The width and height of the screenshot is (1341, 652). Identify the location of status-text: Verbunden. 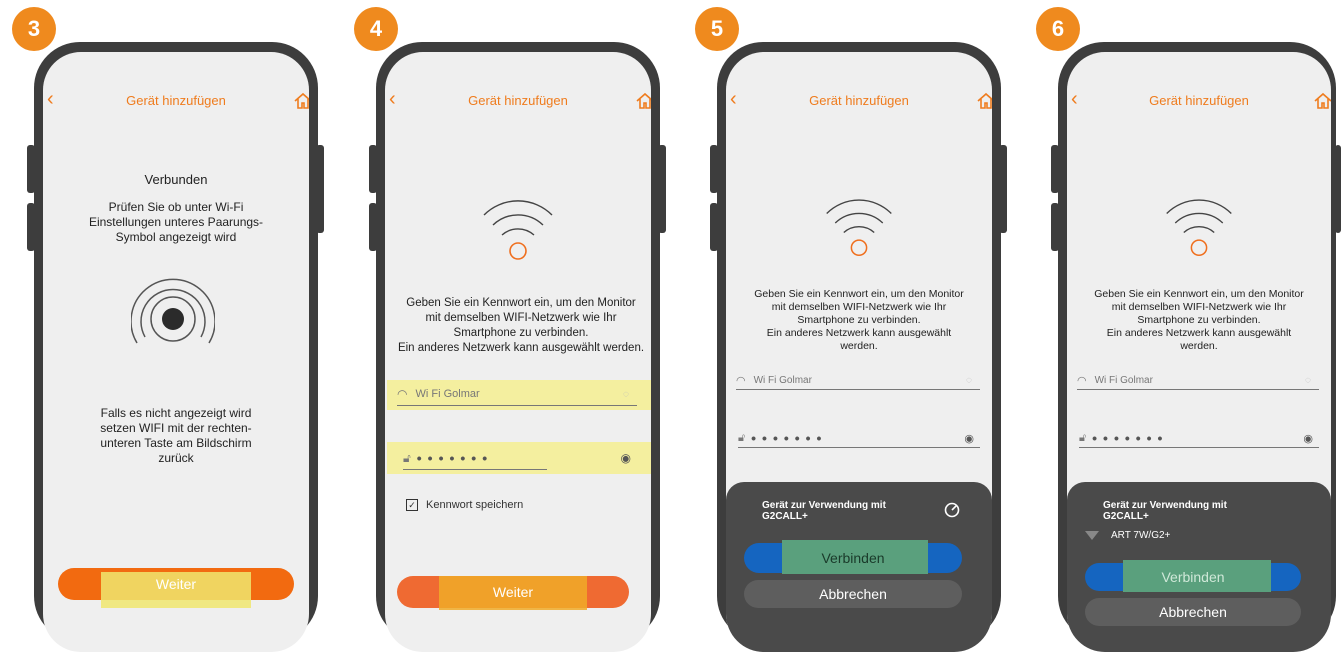
(176, 179).